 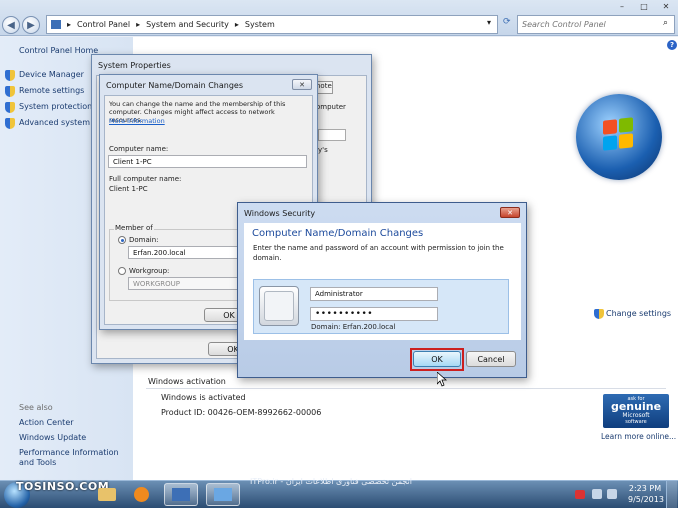 What do you see at coordinates (636, 422) in the screenshot?
I see `genuine-bottom: software` at bounding box center [636, 422].